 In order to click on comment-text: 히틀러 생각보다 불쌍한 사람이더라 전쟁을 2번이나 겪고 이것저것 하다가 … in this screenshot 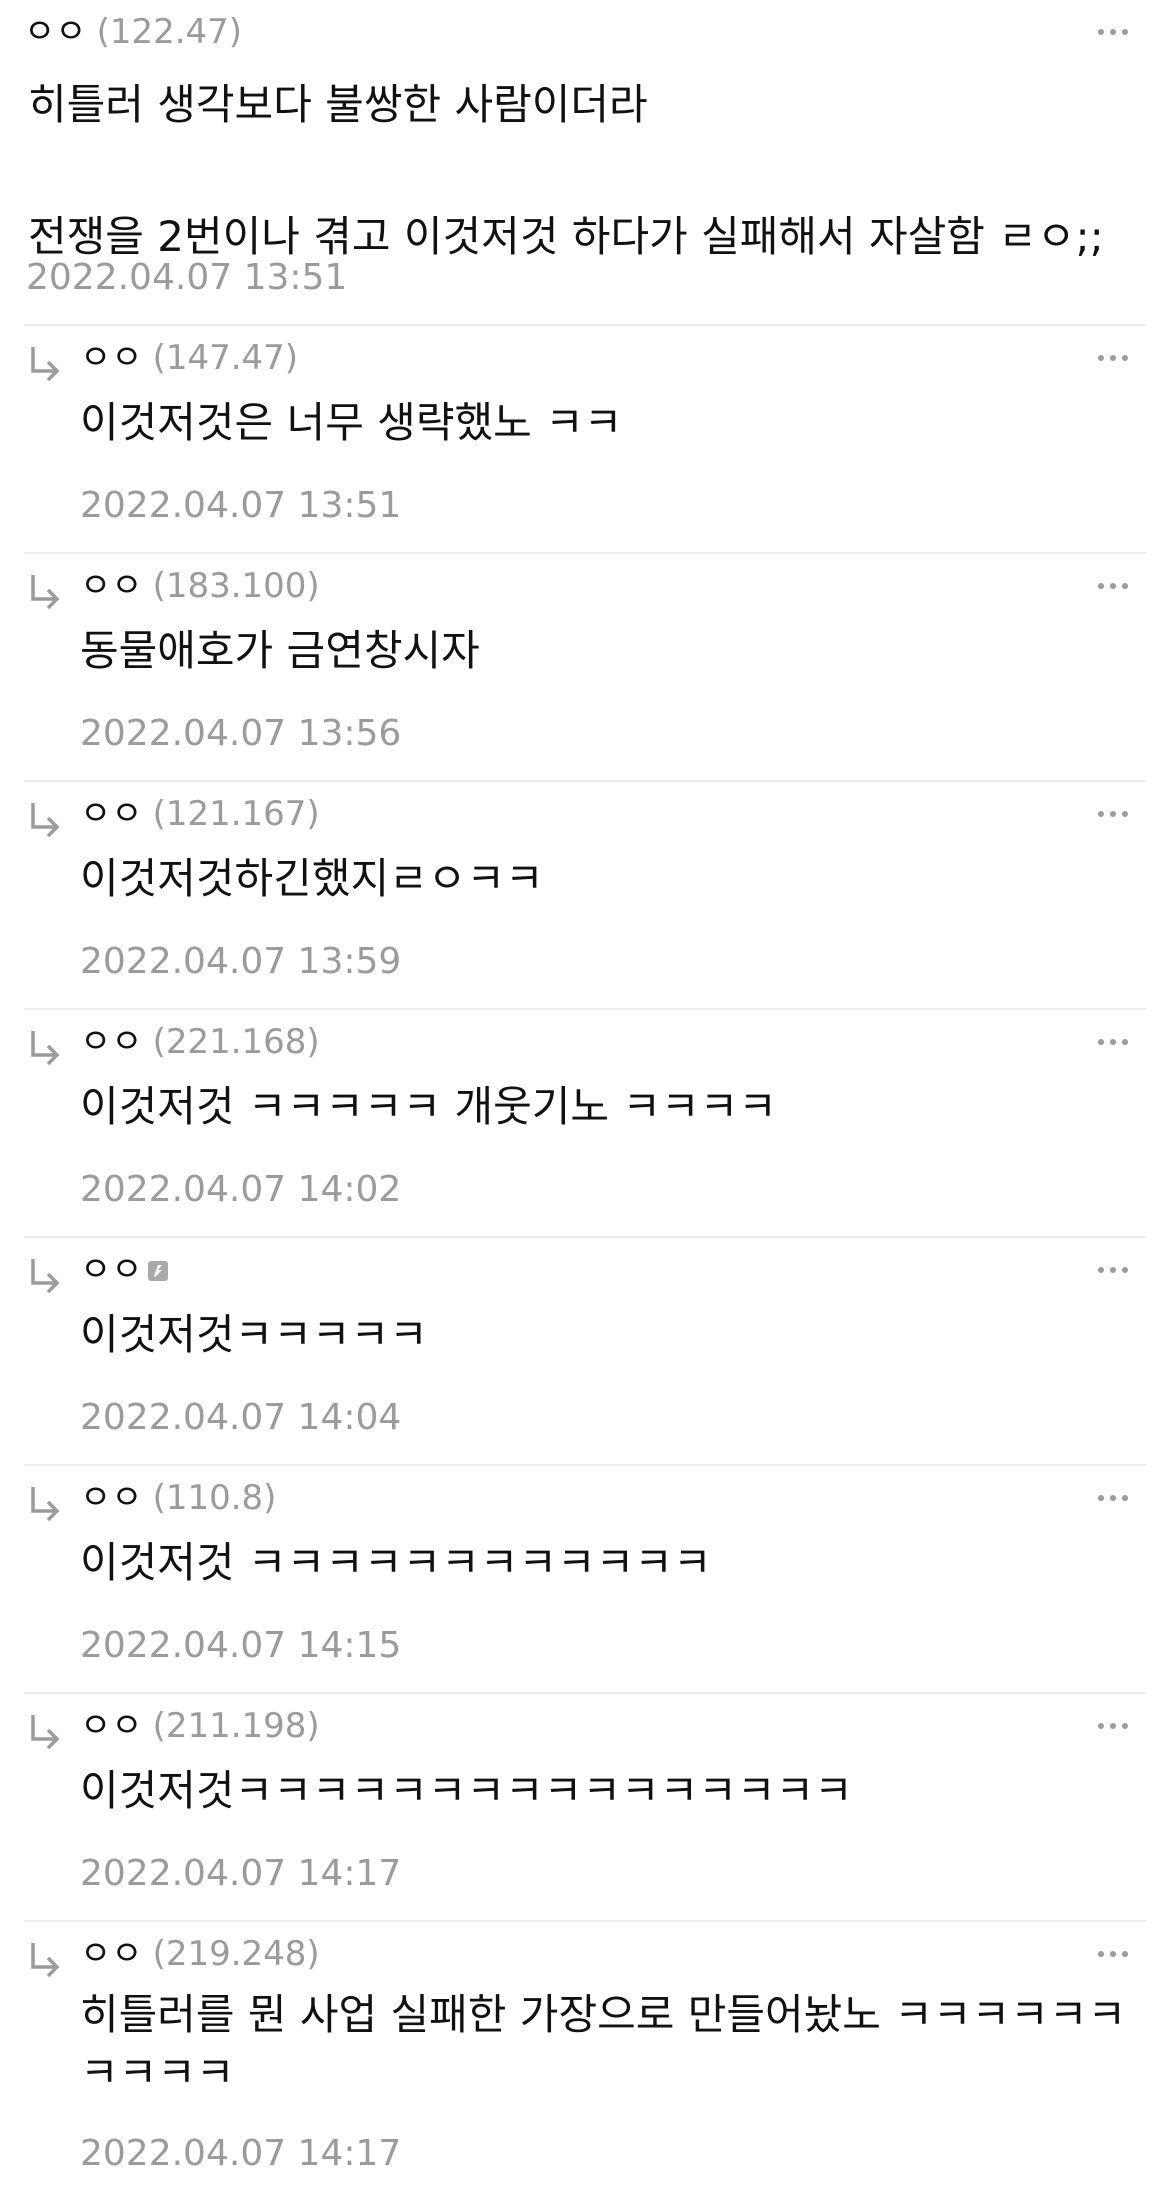, I will do `click(566, 170)`.